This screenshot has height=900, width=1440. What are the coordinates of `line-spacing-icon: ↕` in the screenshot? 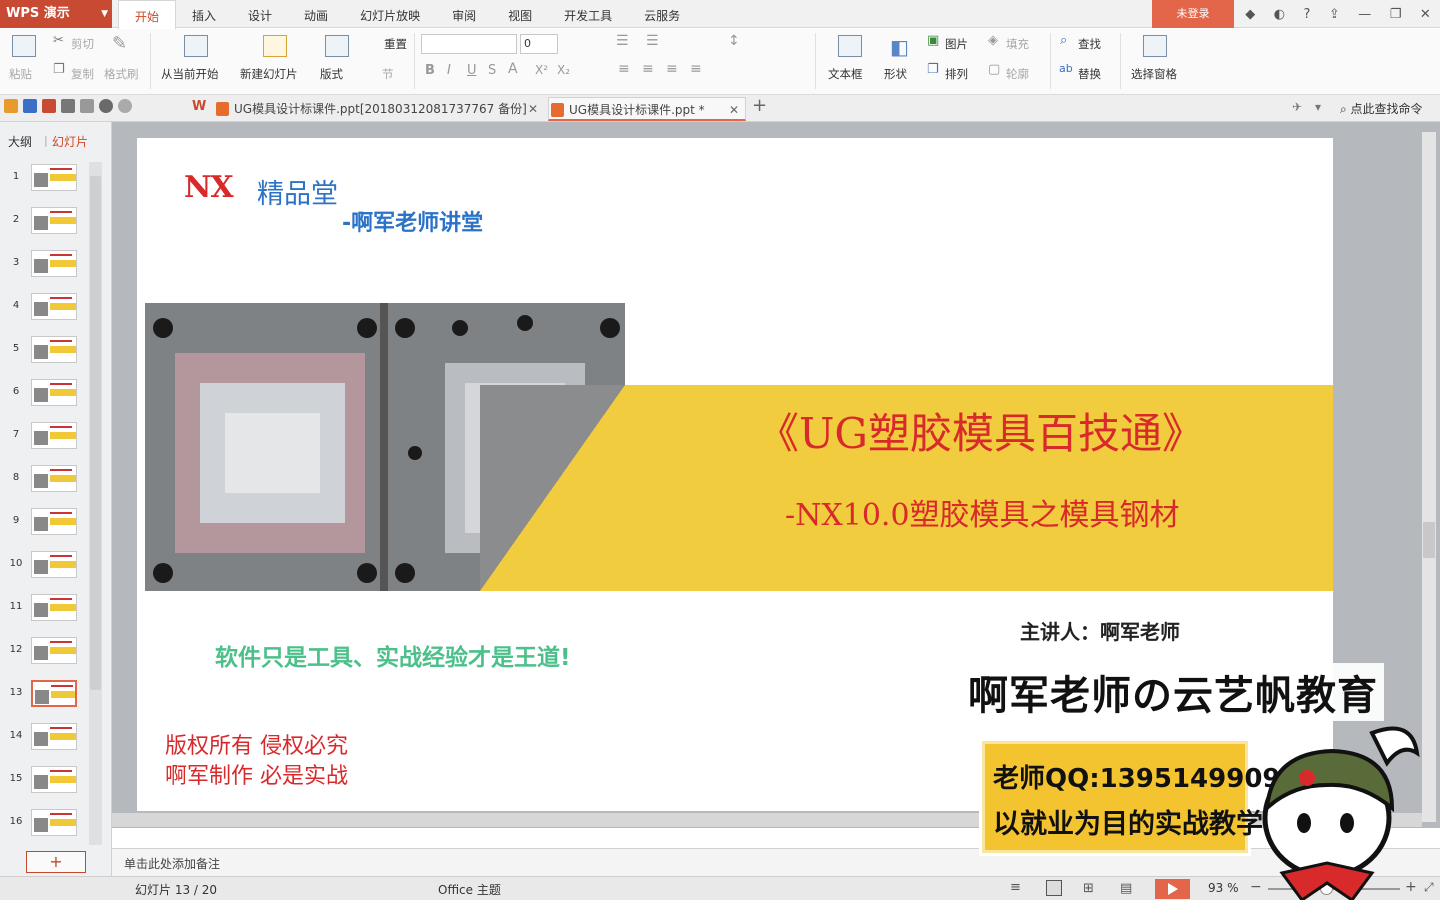 It's located at (734, 41).